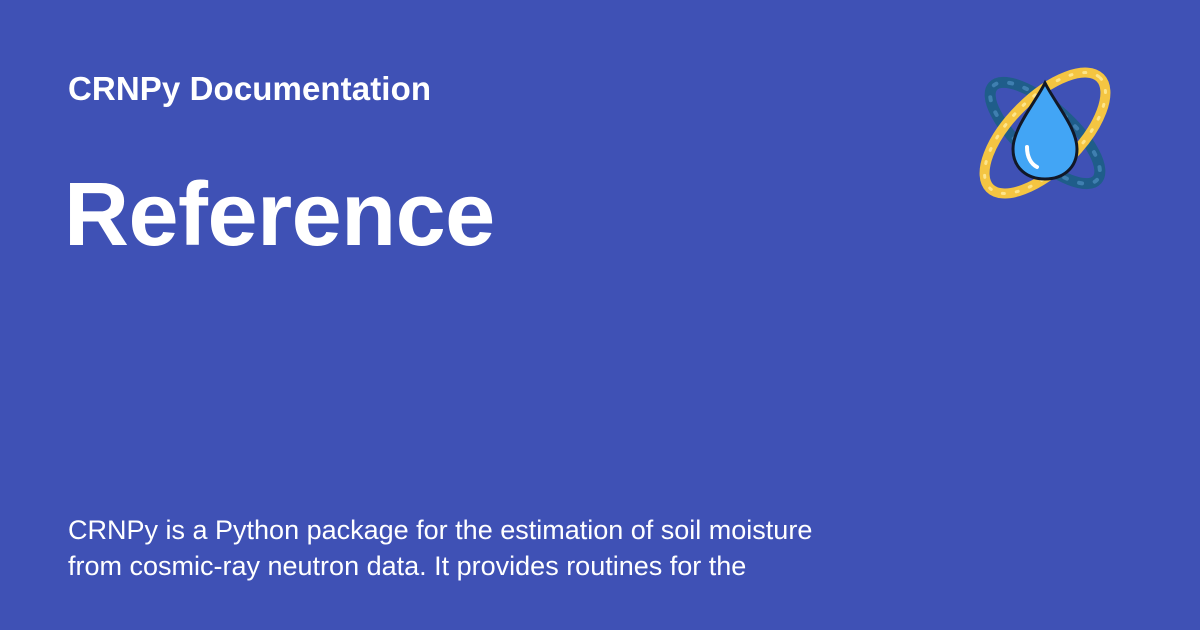 The image size is (1200, 630). I want to click on water-drop-shape, so click(1045, 130).